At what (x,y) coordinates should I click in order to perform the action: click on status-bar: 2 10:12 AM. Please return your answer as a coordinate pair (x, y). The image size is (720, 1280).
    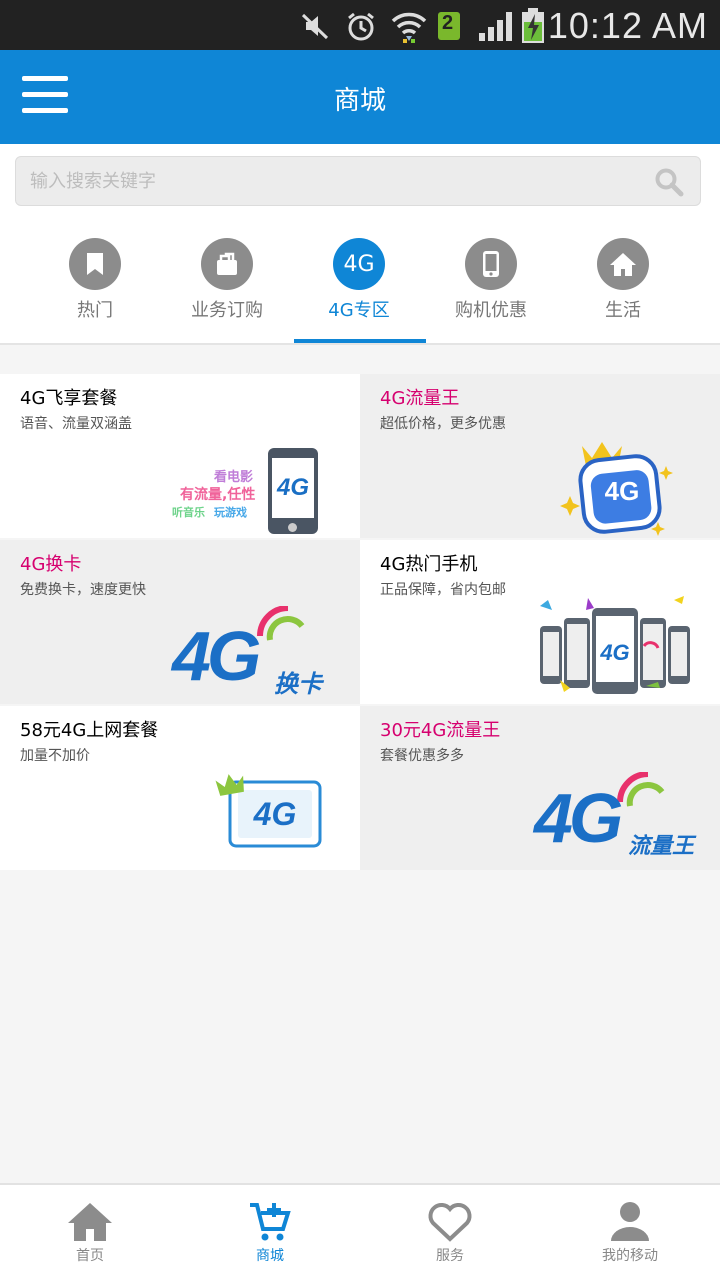
    Looking at the image, I should click on (360, 25).